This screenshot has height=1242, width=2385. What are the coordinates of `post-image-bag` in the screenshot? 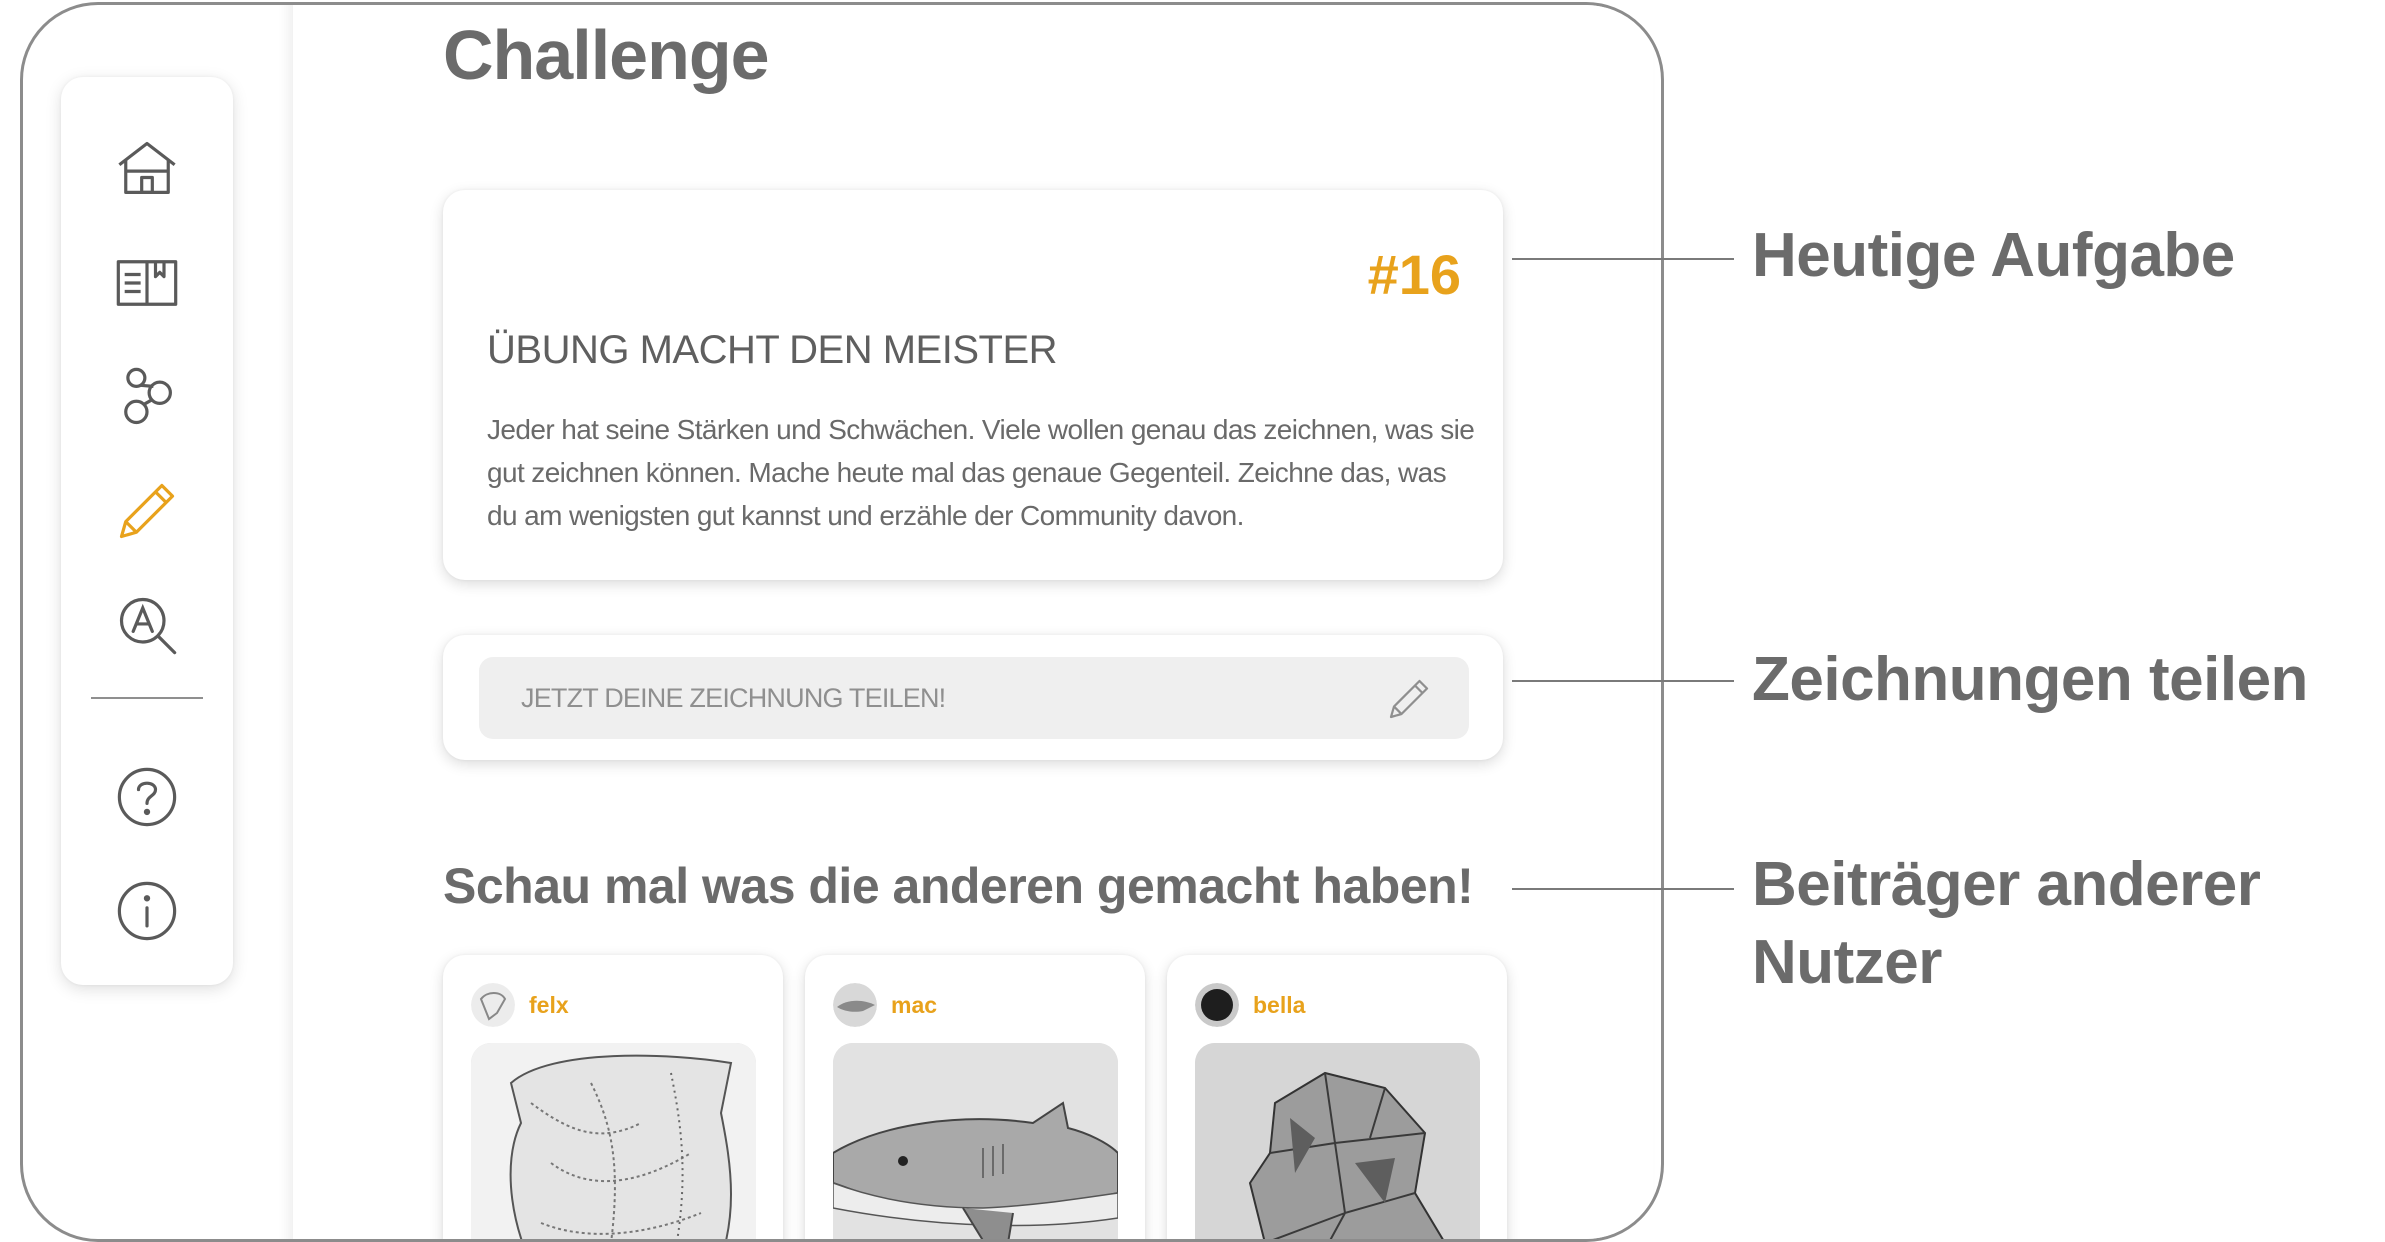 It's located at (613, 1141).